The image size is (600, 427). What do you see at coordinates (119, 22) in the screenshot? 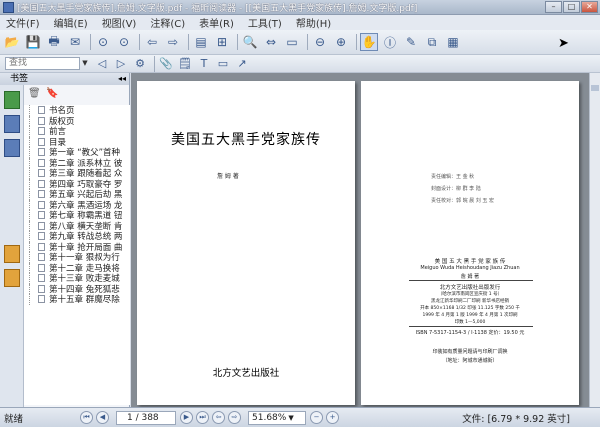
I see `menu-view: 视图(V)` at bounding box center [119, 22].